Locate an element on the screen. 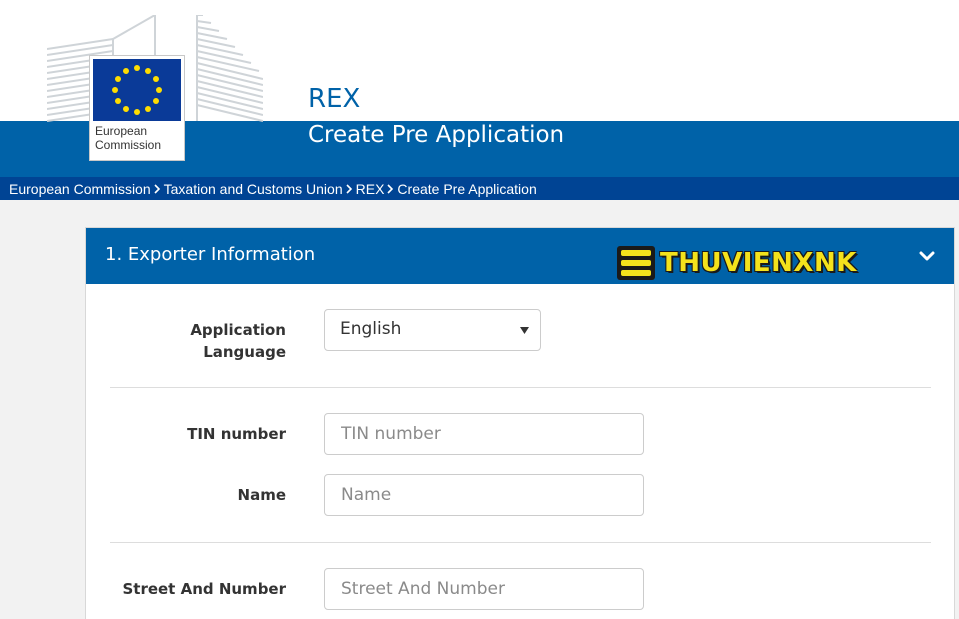  tin-number-label: TIN number is located at coordinates (236, 434).